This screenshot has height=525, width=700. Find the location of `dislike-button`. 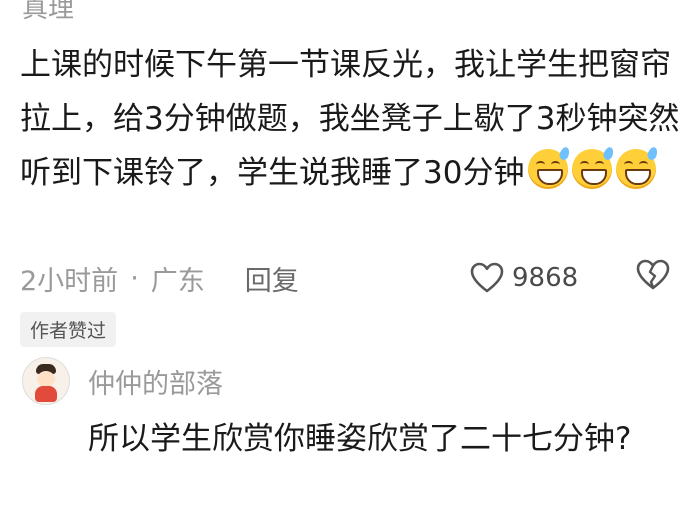

dislike-button is located at coordinates (653, 278).